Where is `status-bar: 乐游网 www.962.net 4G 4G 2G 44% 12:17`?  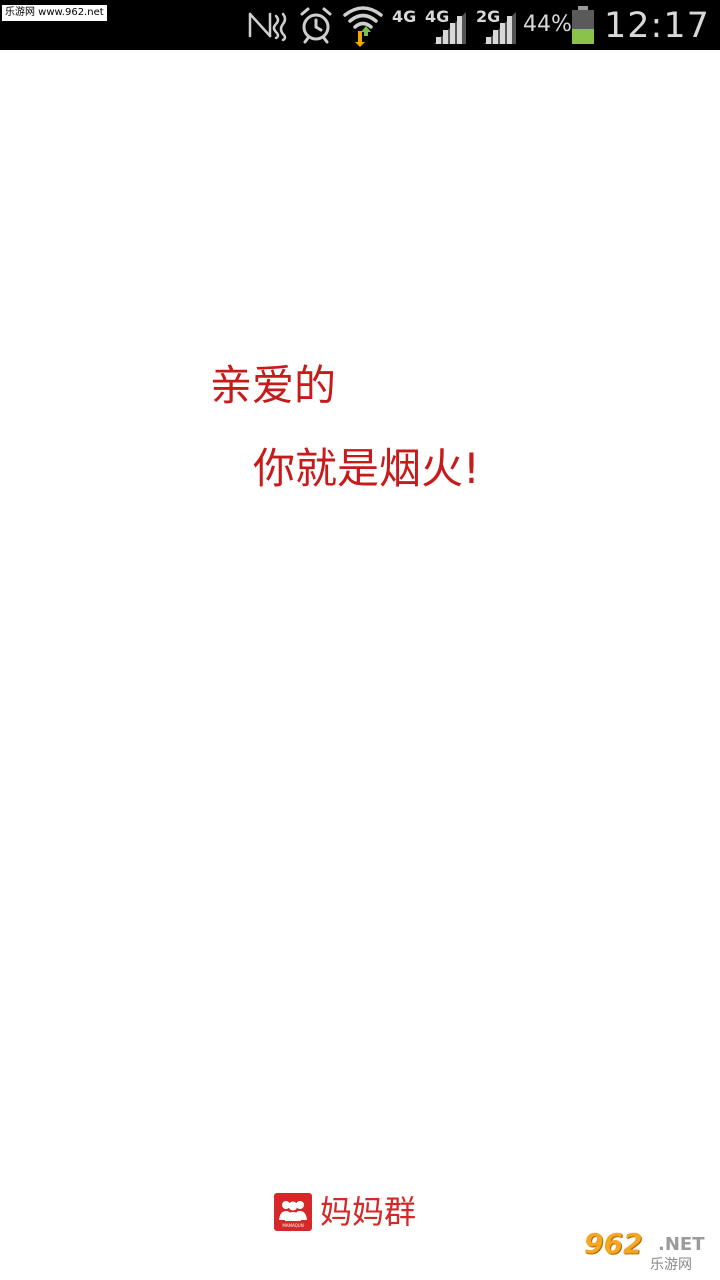
status-bar: 乐游网 www.962.net 4G 4G 2G 44% 12:17 is located at coordinates (360, 25).